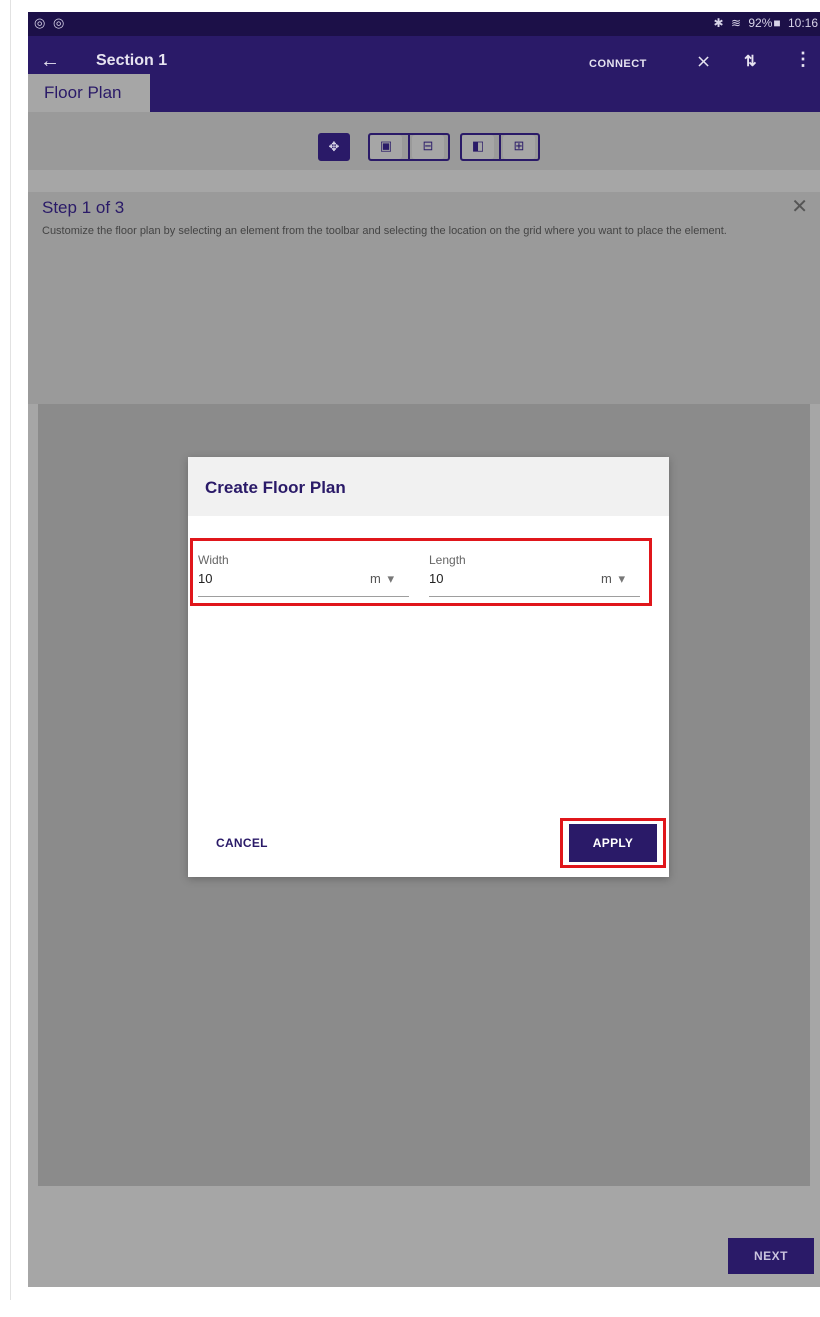 The height and width of the screenshot is (1317, 820). I want to click on status-bar: ◎ ◎ ✱ ≋ 92%■ 10:16, so click(424, 24).